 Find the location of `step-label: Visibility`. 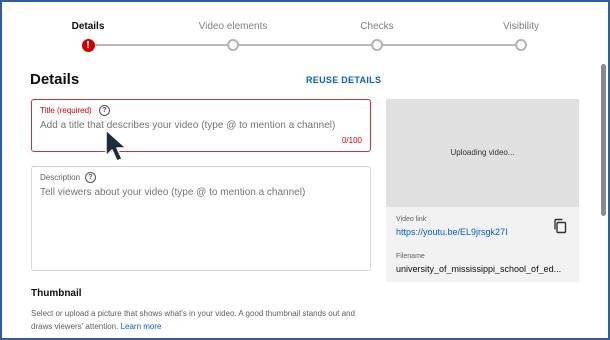

step-label: Visibility is located at coordinates (521, 26).